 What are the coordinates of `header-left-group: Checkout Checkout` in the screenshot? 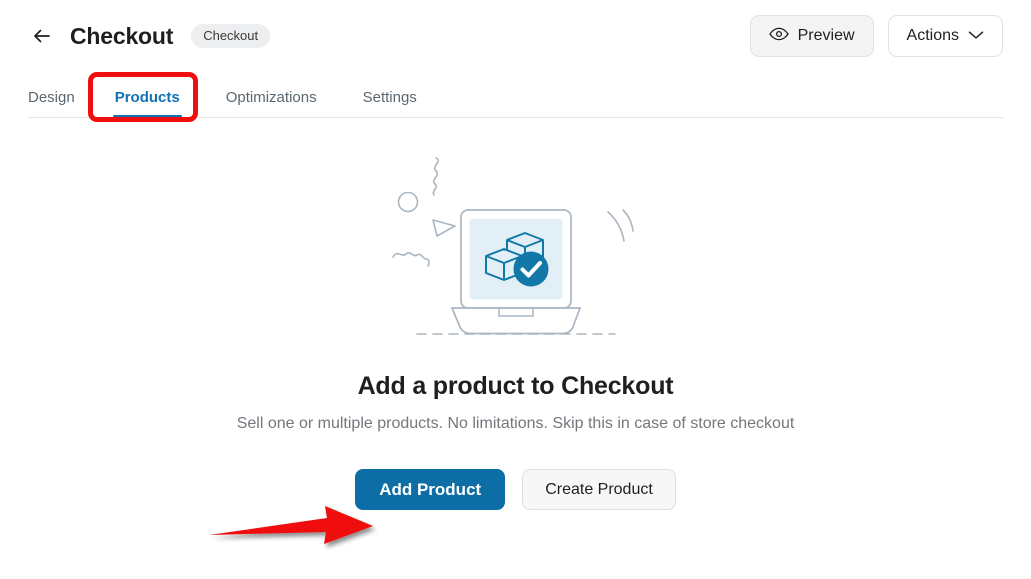 It's located at (135, 36).